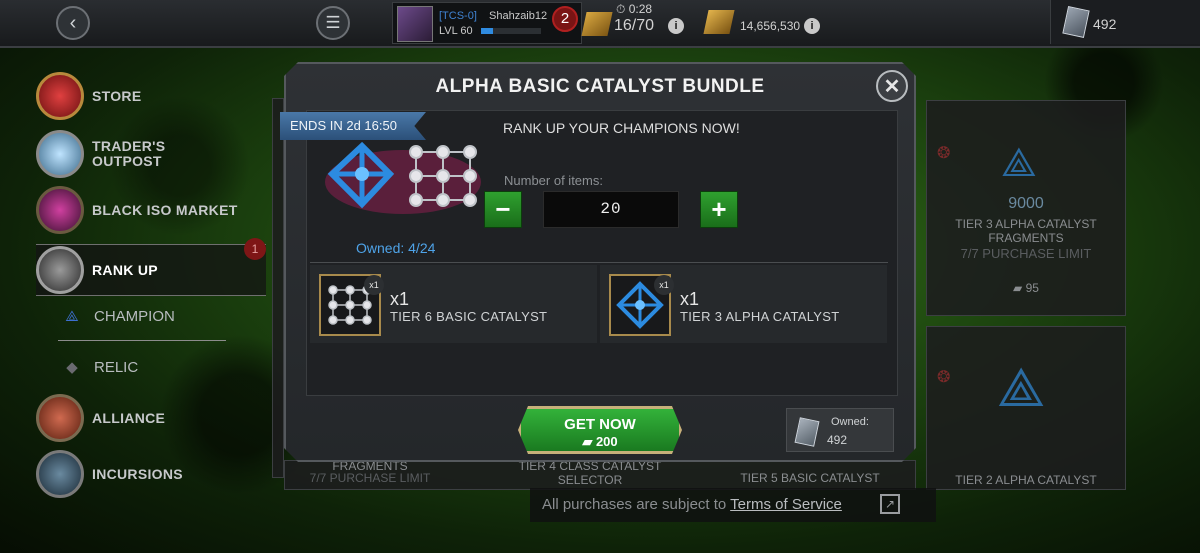  I want to click on units-icon: ▰, so click(587, 441).